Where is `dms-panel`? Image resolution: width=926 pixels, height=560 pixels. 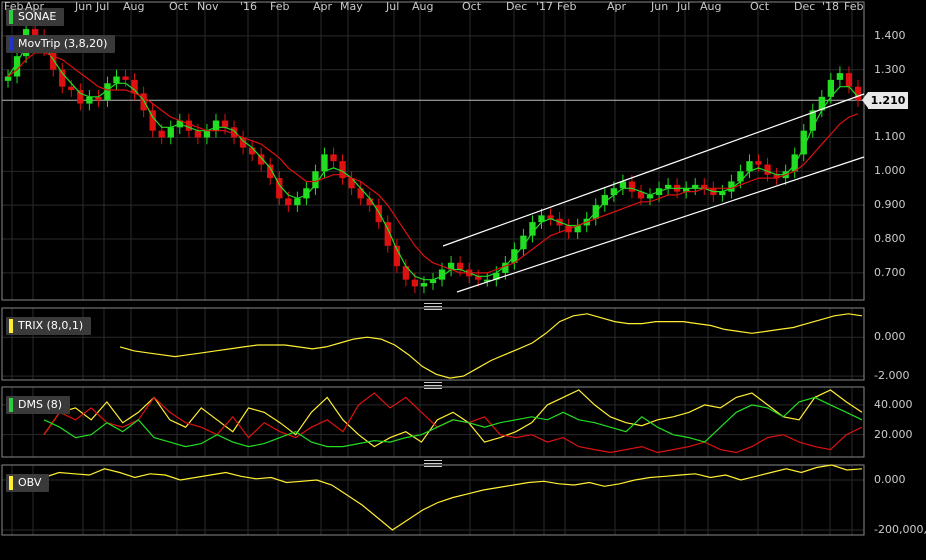
dms-panel is located at coordinates (453, 421).